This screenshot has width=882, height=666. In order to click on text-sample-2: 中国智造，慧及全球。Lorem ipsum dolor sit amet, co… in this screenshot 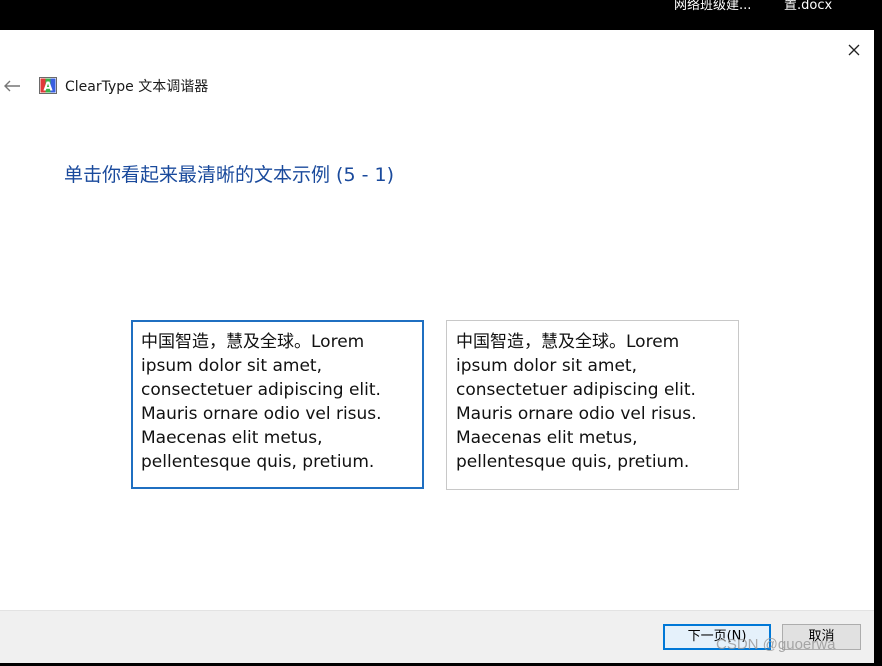, I will do `click(592, 405)`.